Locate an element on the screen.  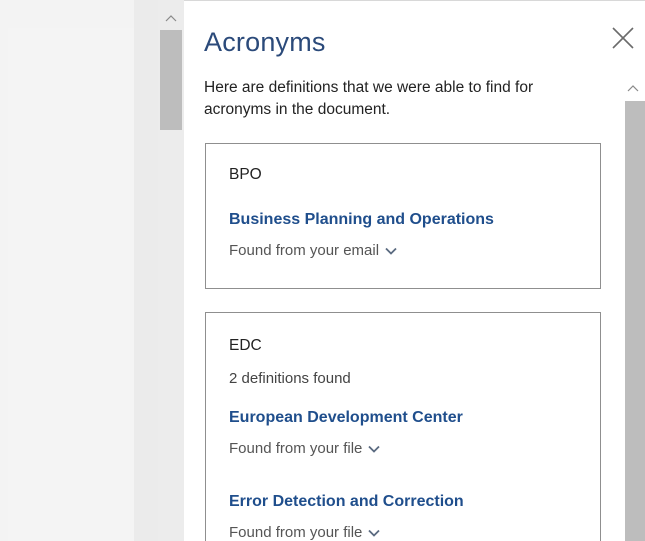
close-button is located at coordinates (625, 40).